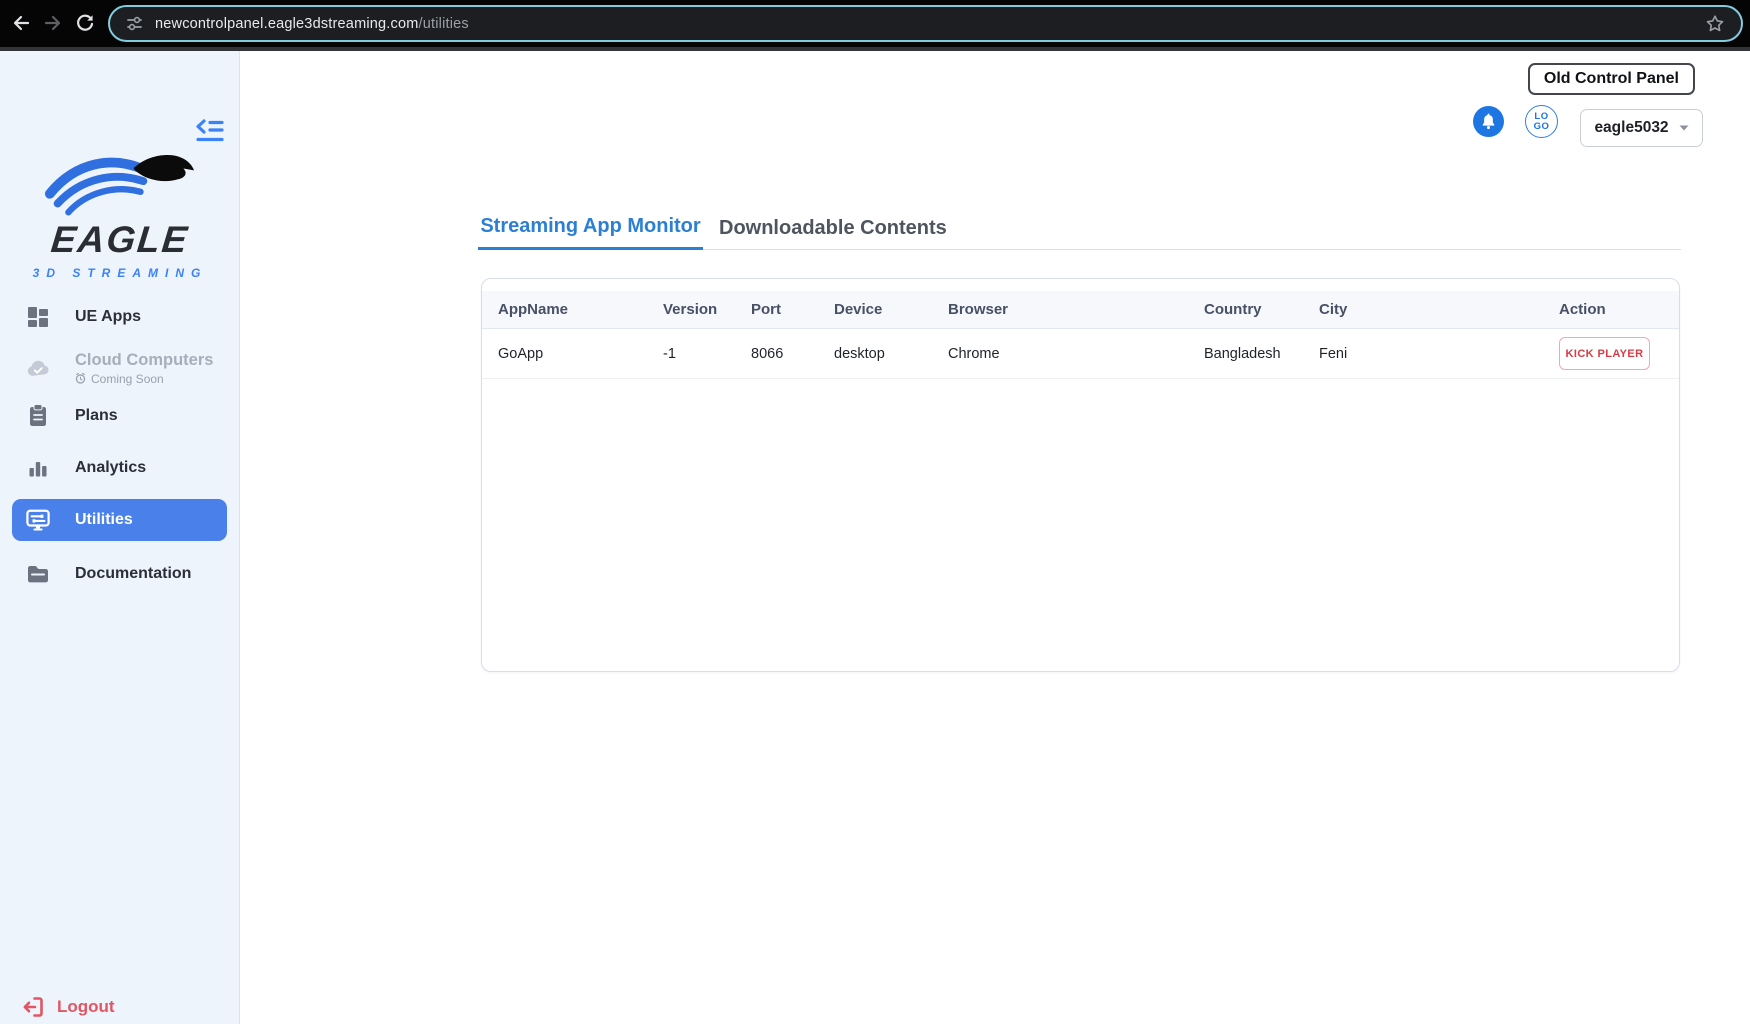  What do you see at coordinates (38, 520) in the screenshot?
I see `screen-sliders-icon` at bounding box center [38, 520].